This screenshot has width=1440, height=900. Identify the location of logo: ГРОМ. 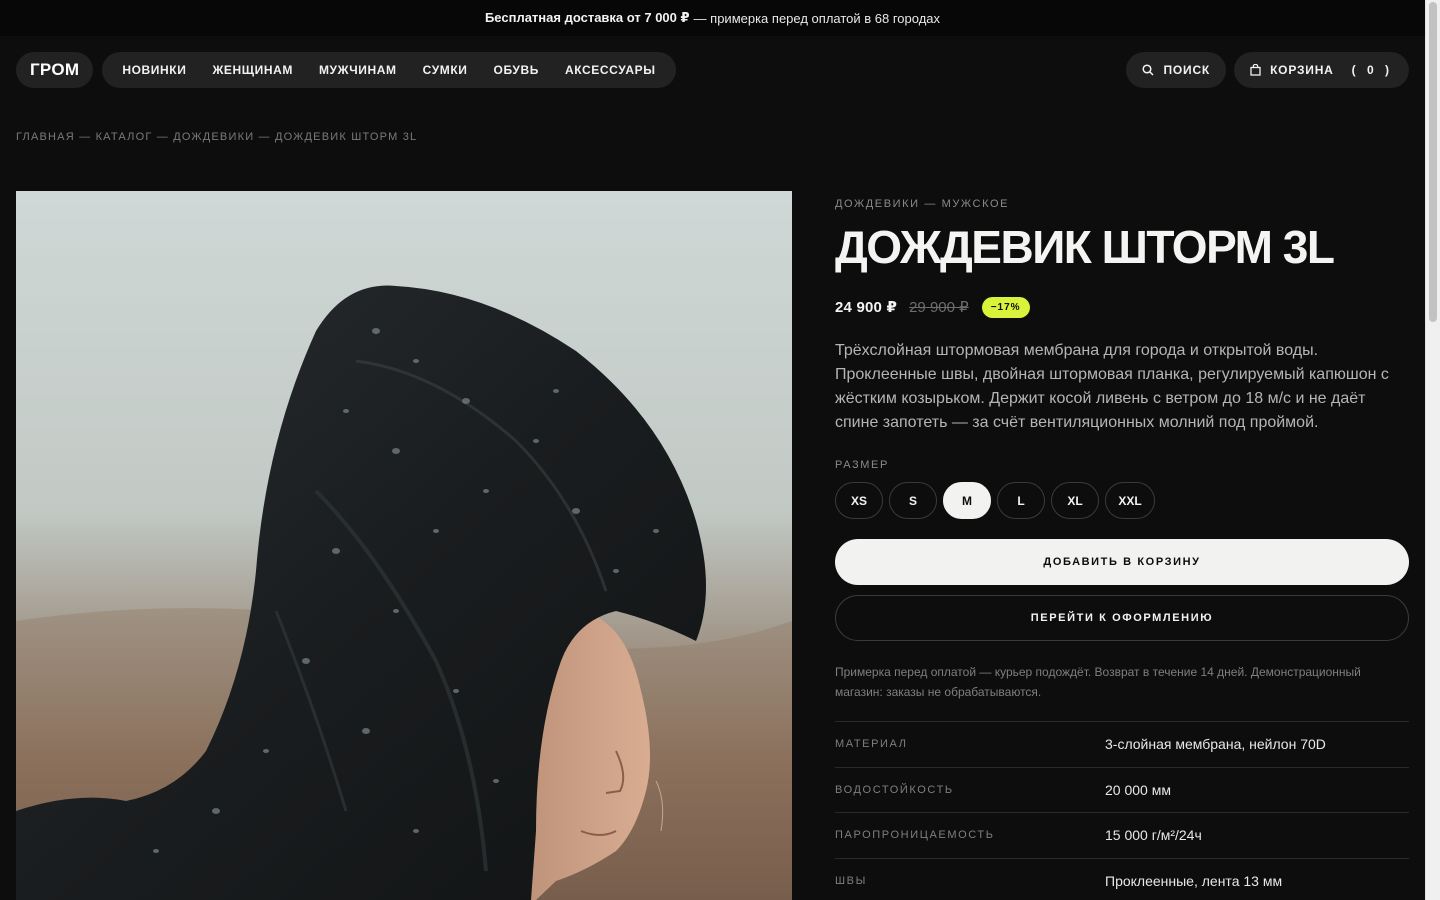
(55, 70).